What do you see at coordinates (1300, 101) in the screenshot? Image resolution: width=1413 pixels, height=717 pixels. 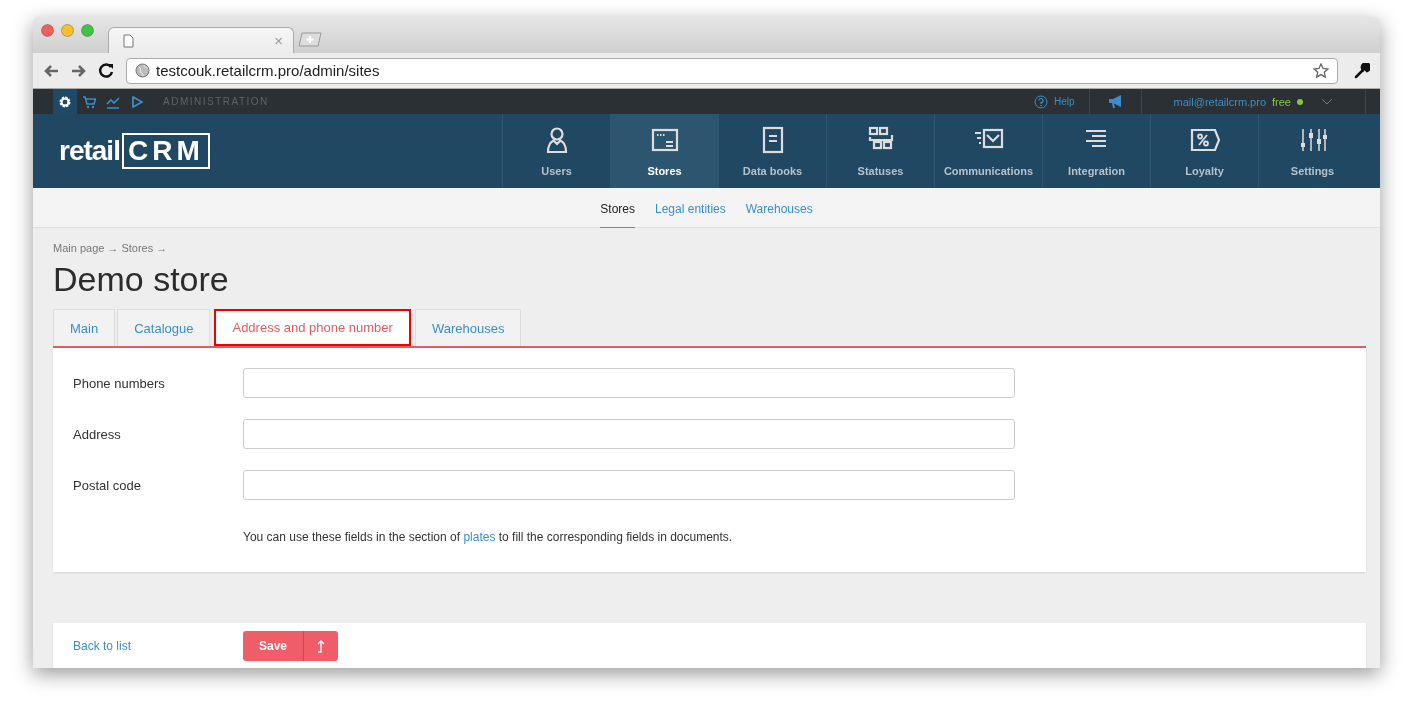 I see `status-dot-icon` at bounding box center [1300, 101].